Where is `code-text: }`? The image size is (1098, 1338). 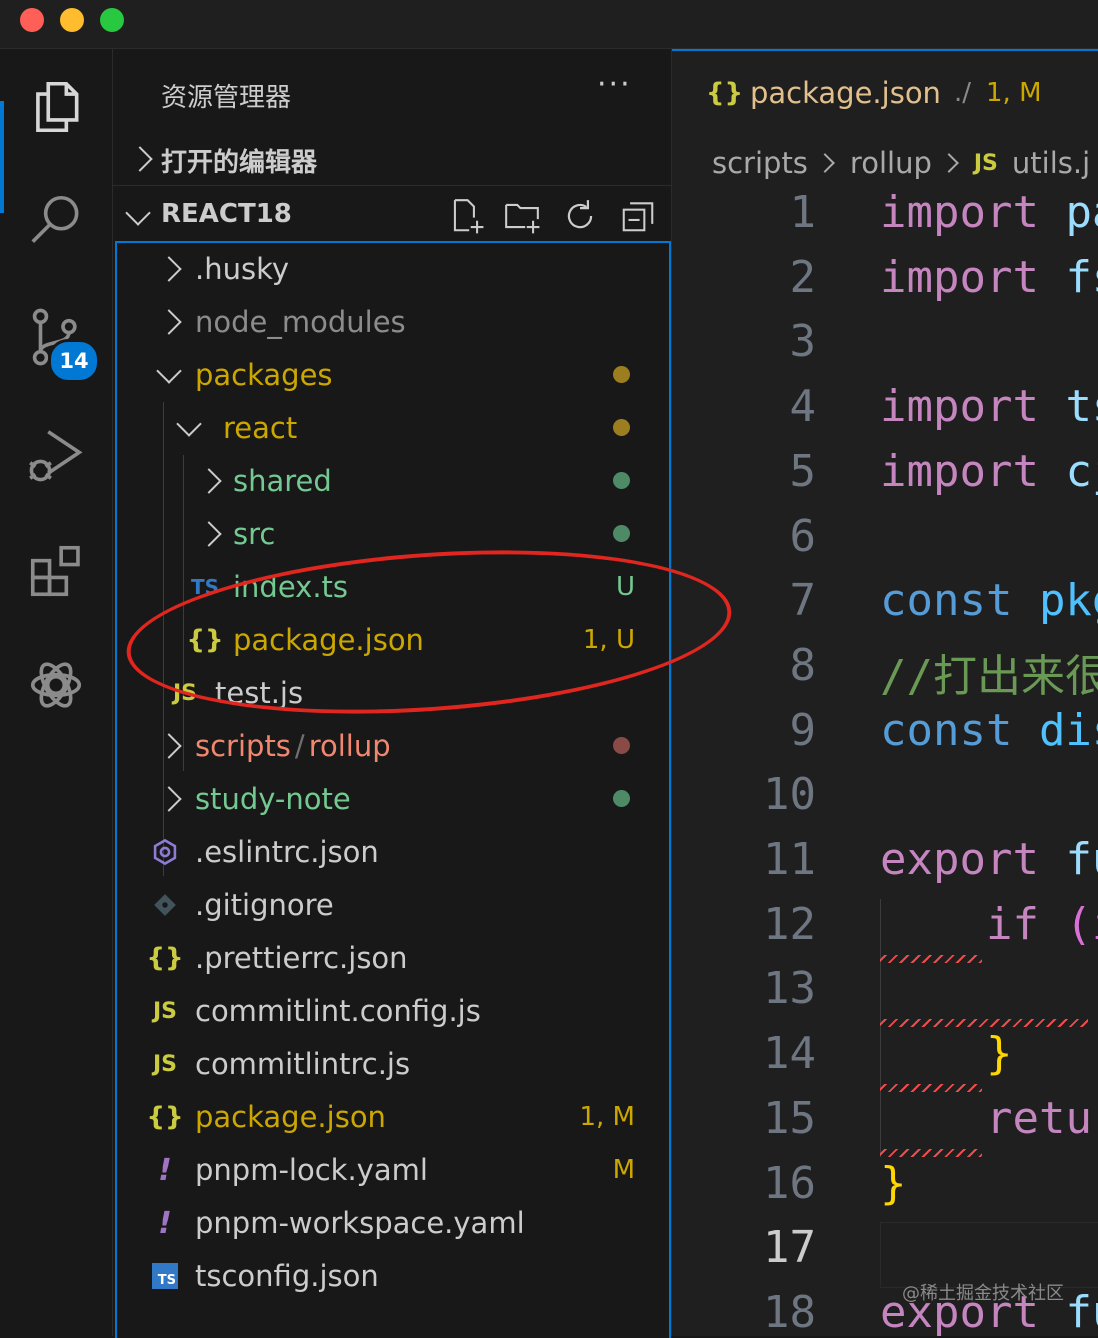 code-text: } is located at coordinates (999, 1054).